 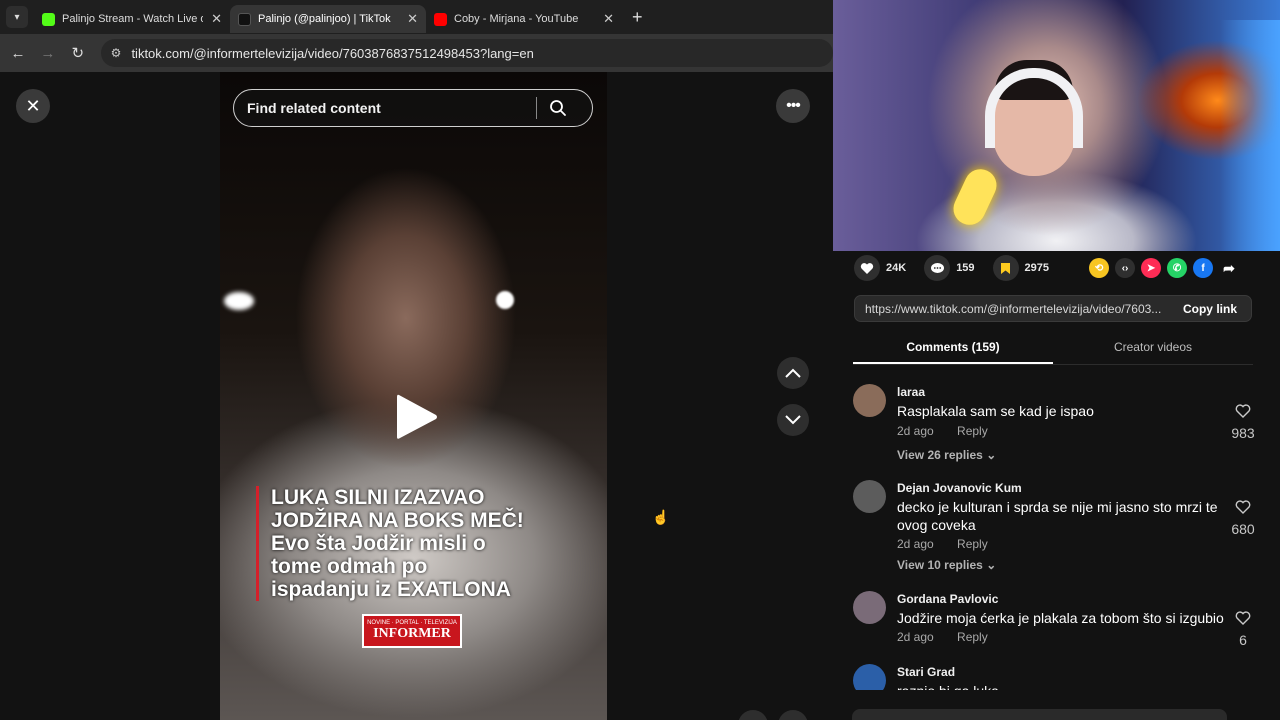 What do you see at coordinates (1243, 422) in the screenshot?
I see `comment-like: 983` at bounding box center [1243, 422].